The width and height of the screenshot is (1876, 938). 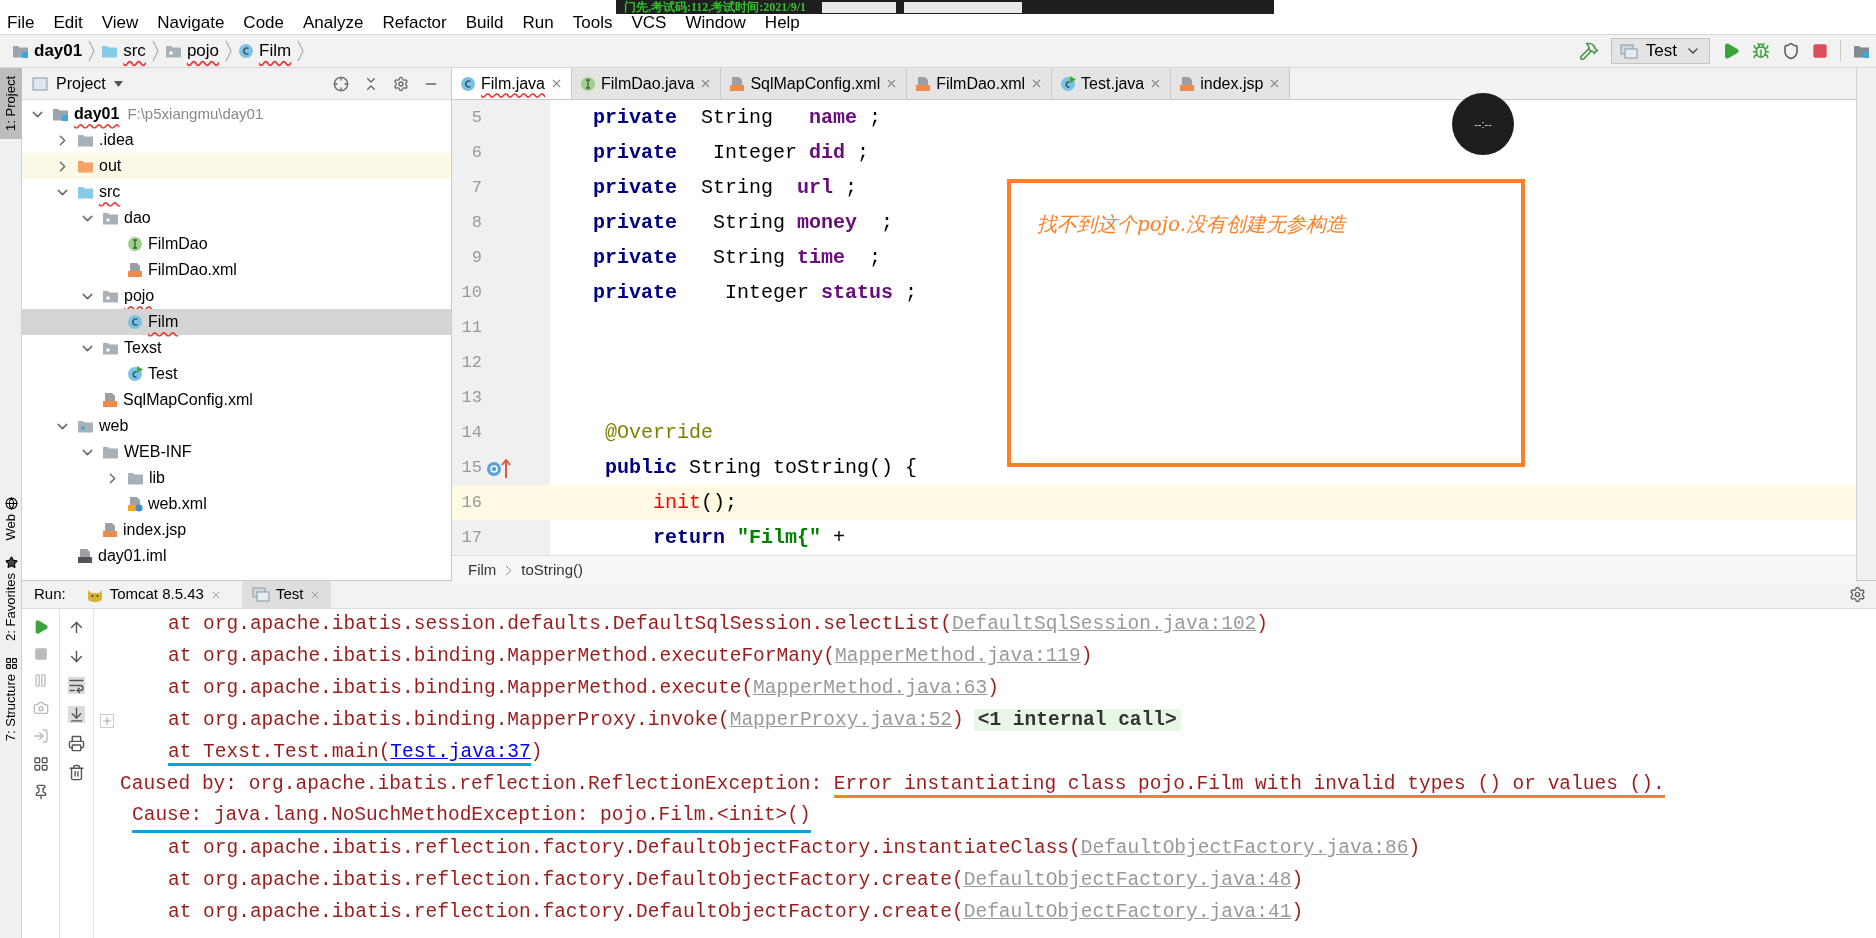 What do you see at coordinates (40, 764) in the screenshot?
I see `layout-icon` at bounding box center [40, 764].